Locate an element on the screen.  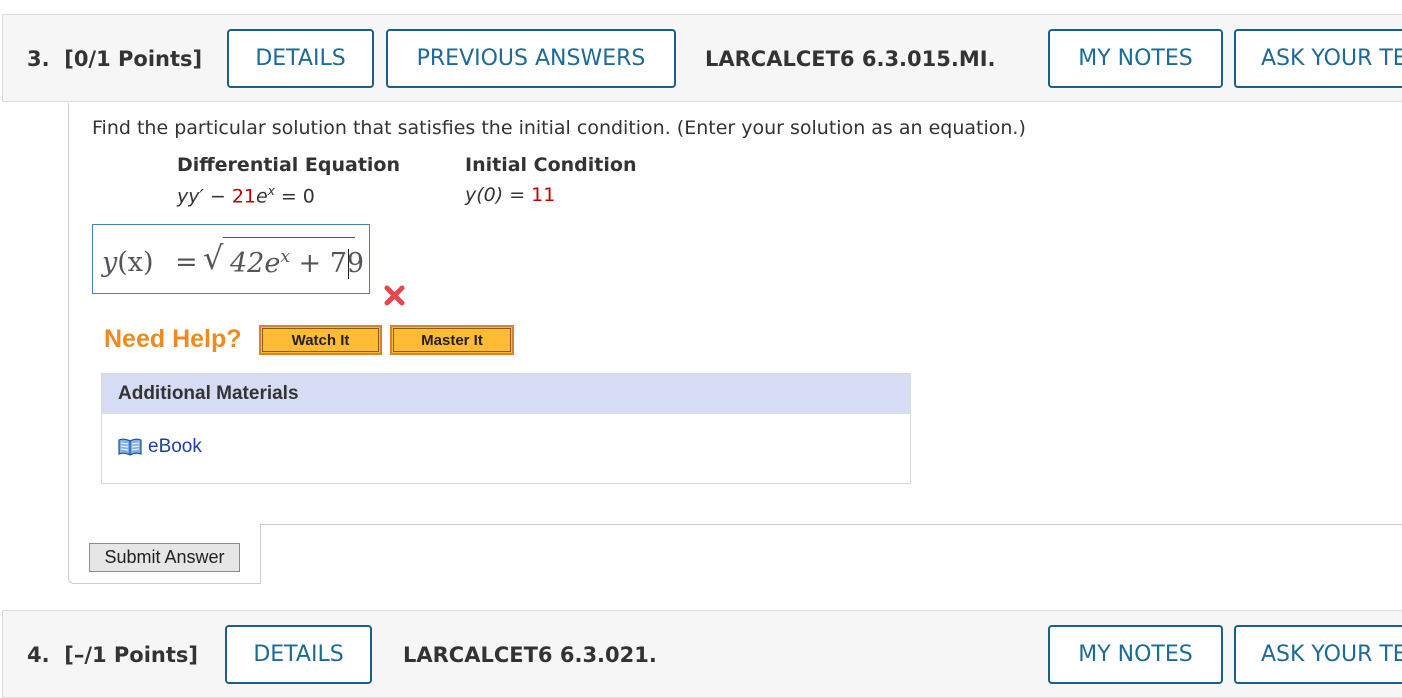
initial-condition: y(0) = 11 is located at coordinates (510, 195).